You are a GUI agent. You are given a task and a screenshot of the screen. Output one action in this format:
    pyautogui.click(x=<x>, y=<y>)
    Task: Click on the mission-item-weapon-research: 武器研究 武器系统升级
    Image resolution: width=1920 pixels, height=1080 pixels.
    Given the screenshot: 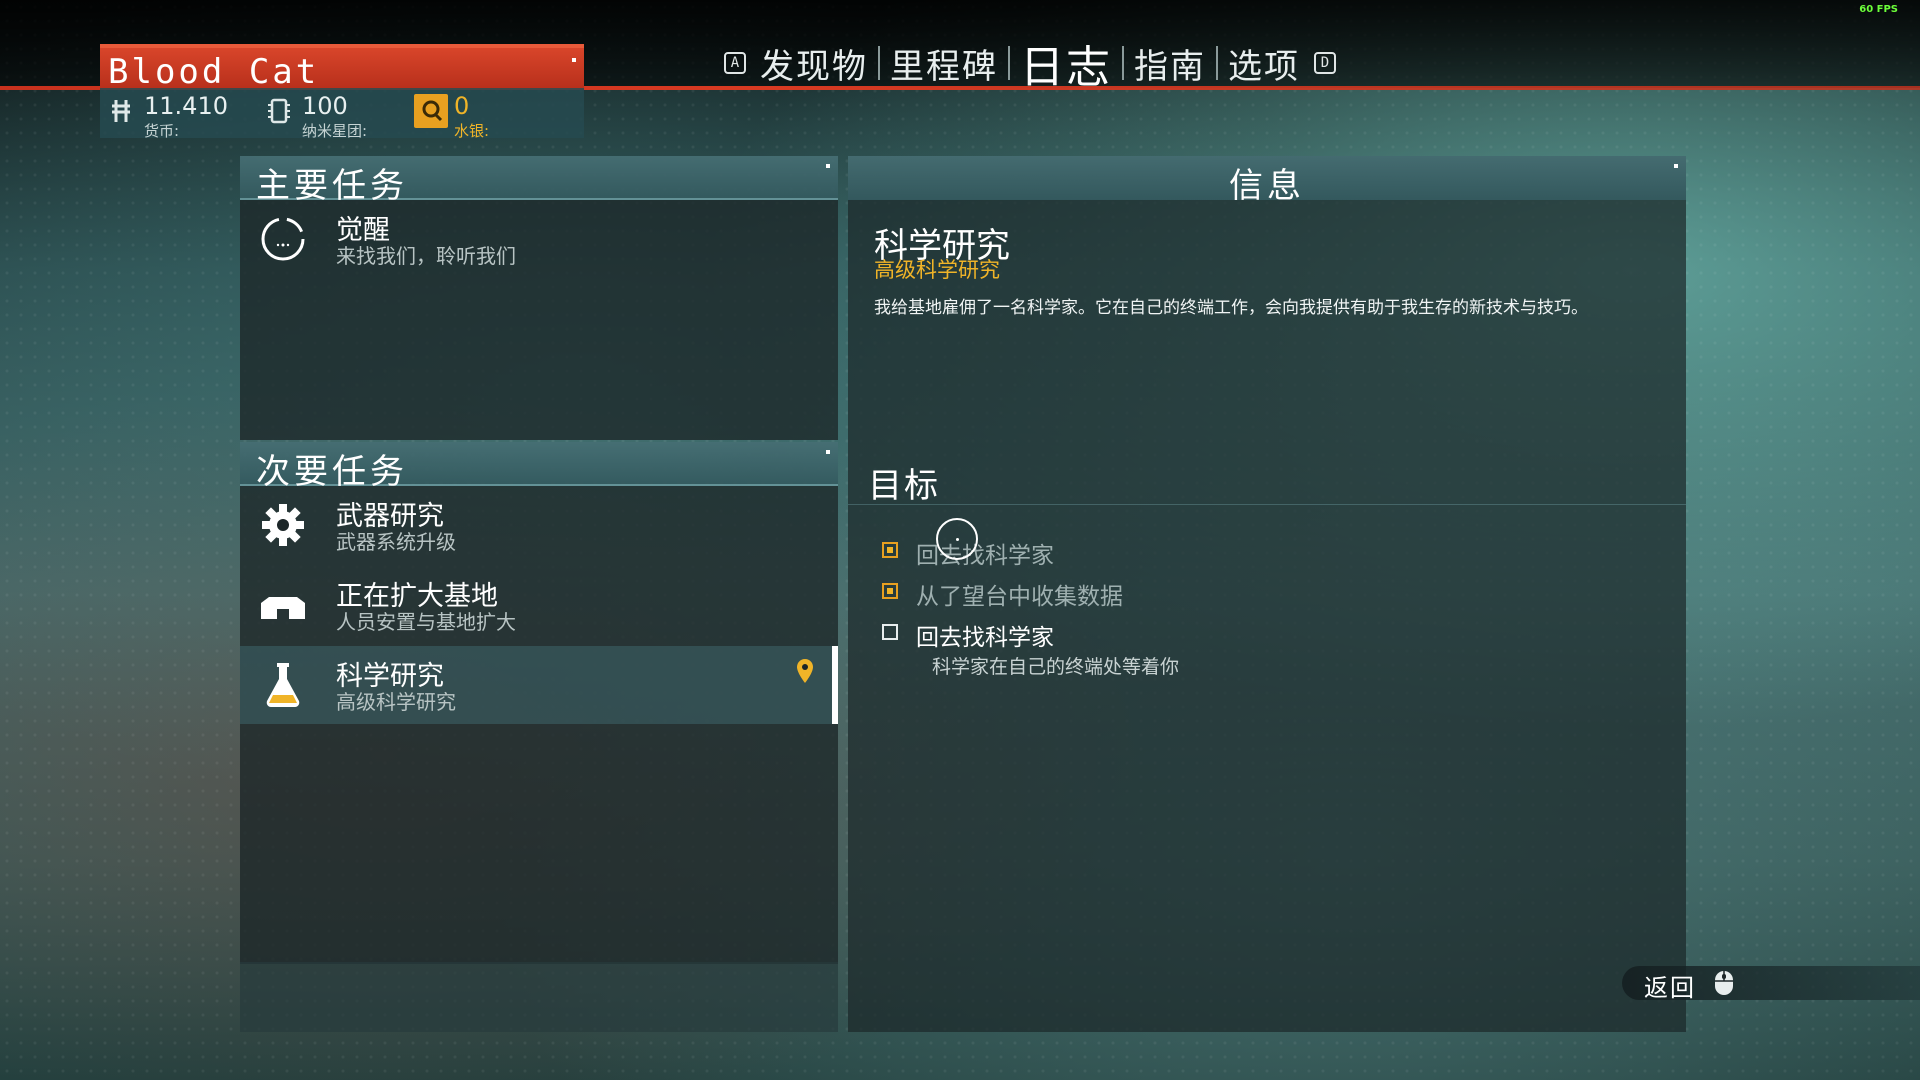 What is the action you would take?
    pyautogui.click(x=539, y=525)
    